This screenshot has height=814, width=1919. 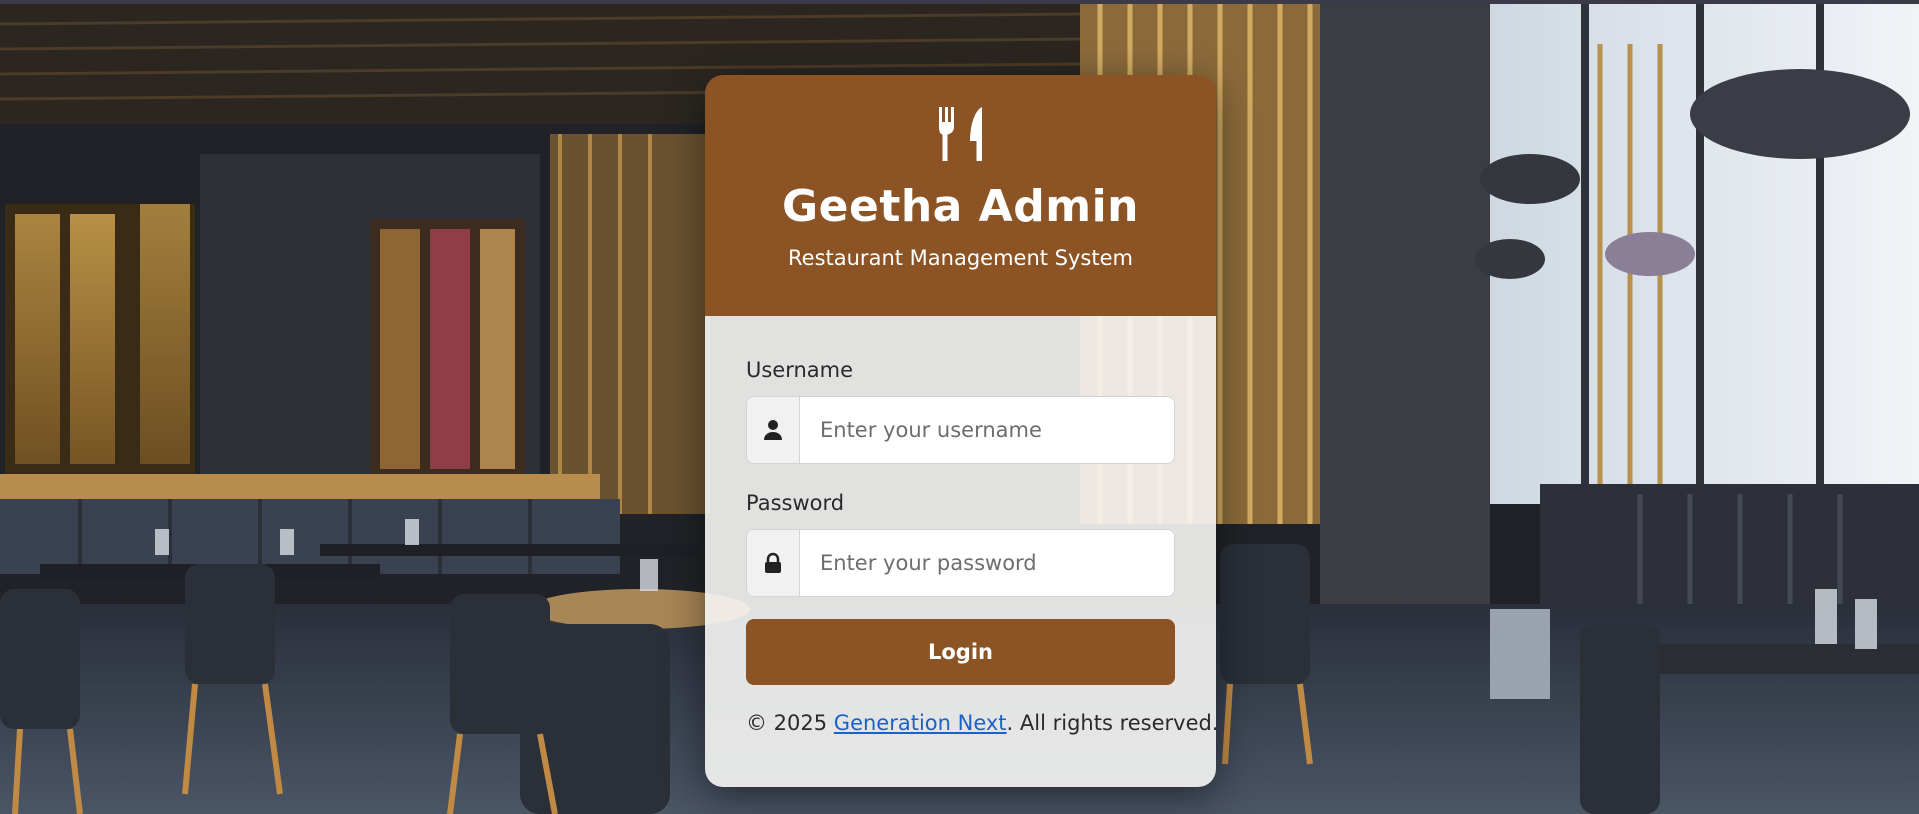 I want to click on copyright-prefix: © 2025, so click(x=790, y=723).